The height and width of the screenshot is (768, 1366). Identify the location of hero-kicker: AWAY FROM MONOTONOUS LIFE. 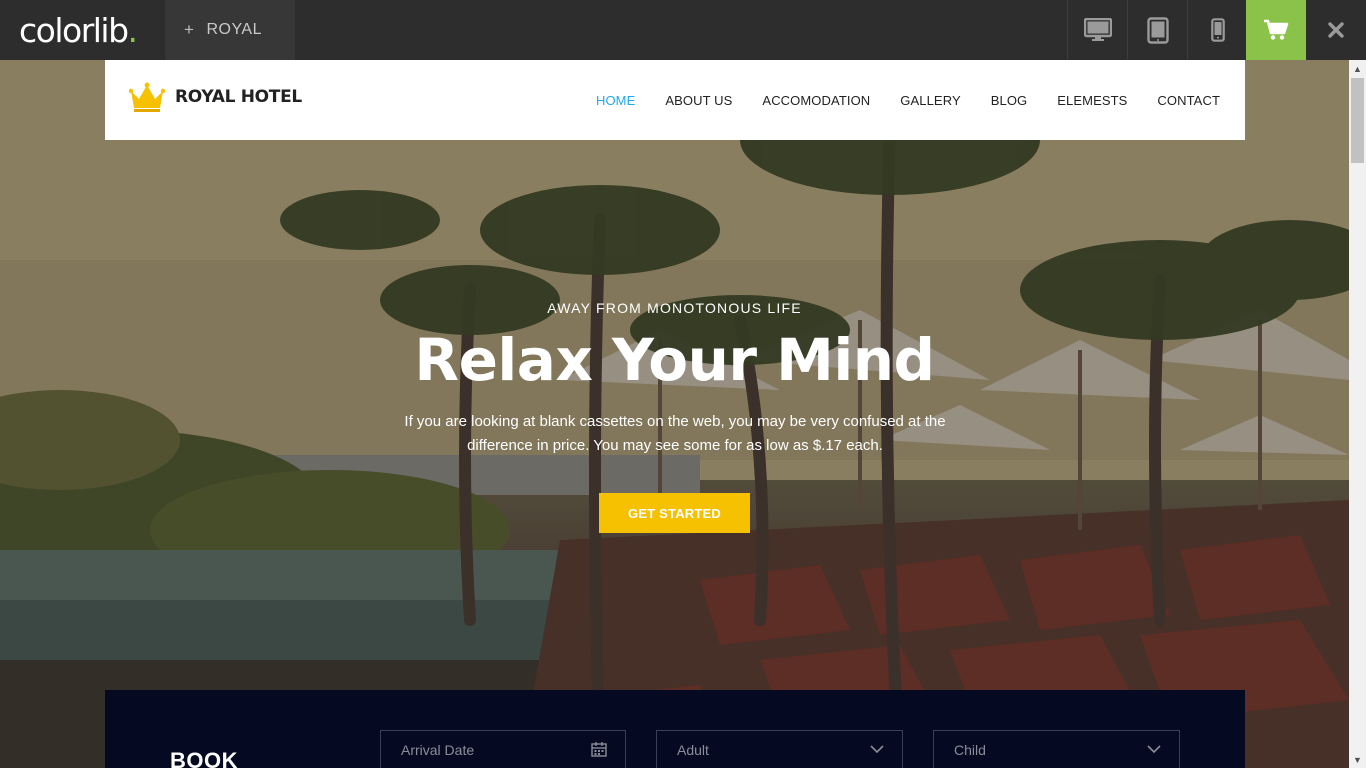
(674, 308).